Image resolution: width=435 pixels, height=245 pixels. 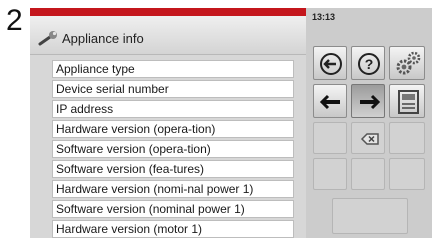 What do you see at coordinates (370, 216) in the screenshot?
I see `keypad-wide-key` at bounding box center [370, 216].